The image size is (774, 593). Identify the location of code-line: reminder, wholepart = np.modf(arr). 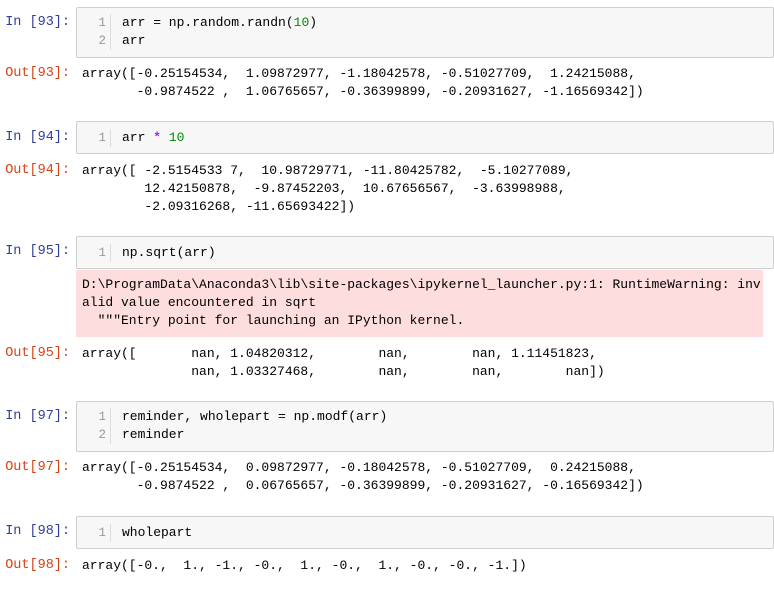
(255, 416).